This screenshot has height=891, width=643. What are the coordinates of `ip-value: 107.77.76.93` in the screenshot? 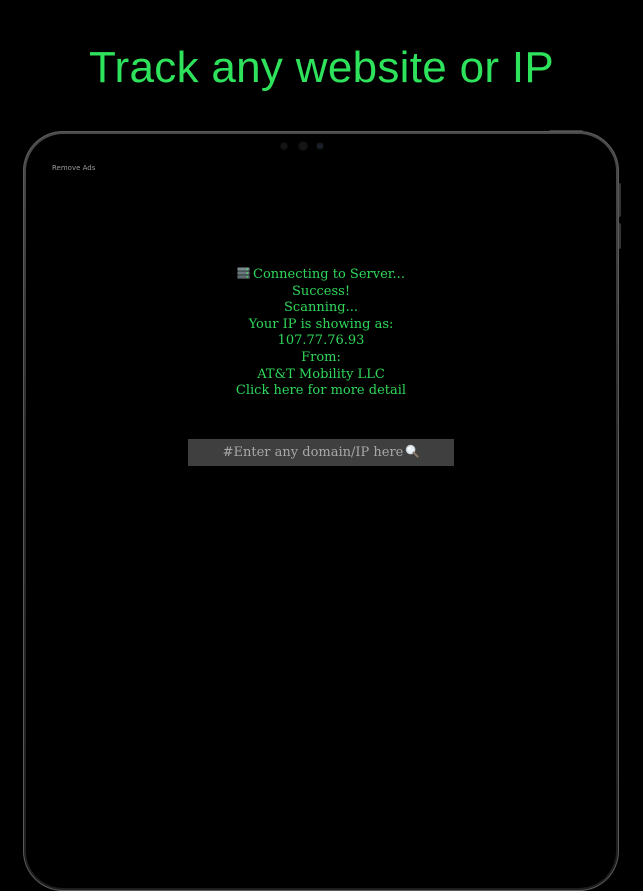 It's located at (321, 341).